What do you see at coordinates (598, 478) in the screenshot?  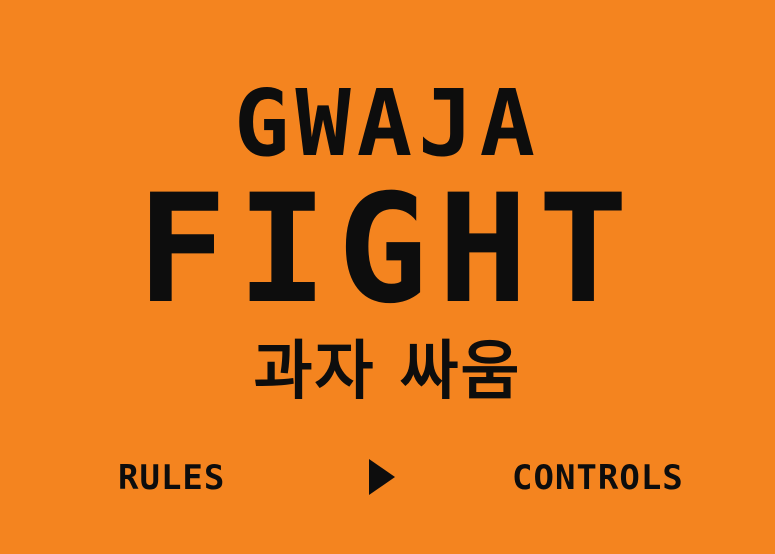 I see `controls-button: CONTROLS` at bounding box center [598, 478].